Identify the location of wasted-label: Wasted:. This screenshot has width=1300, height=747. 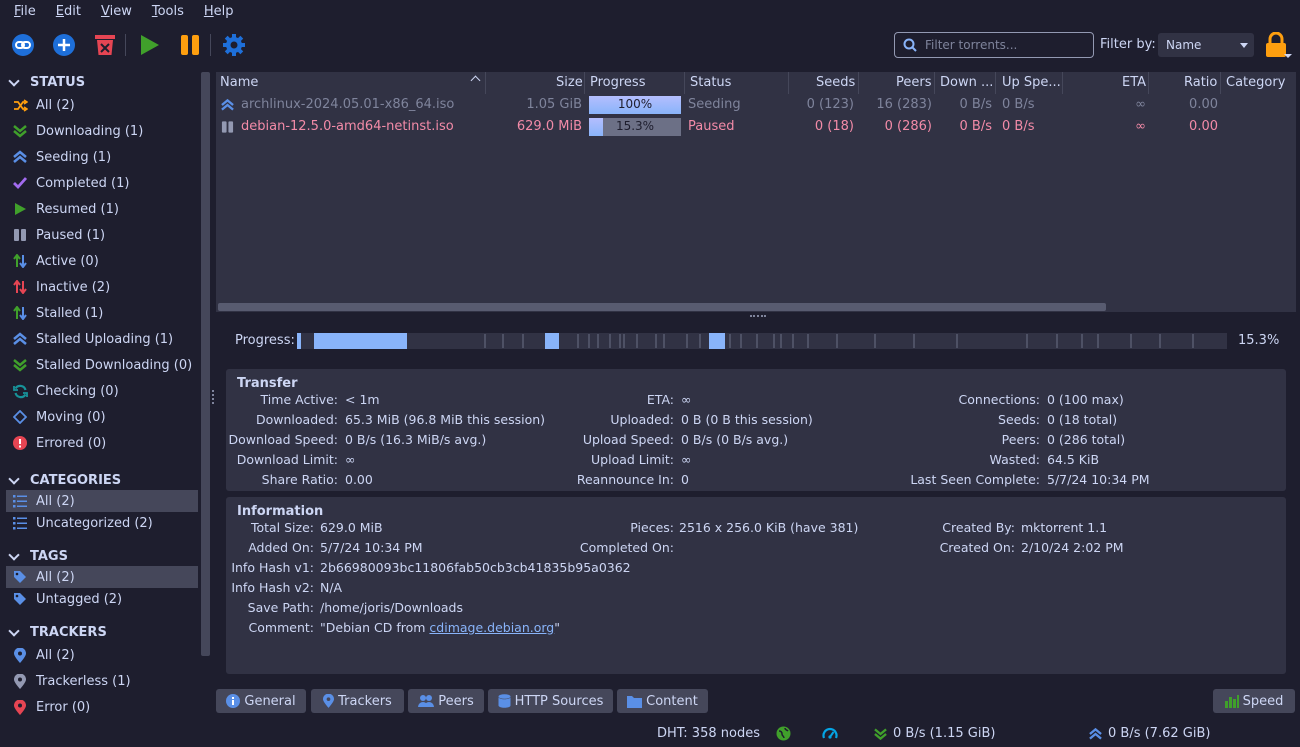
(1014, 459).